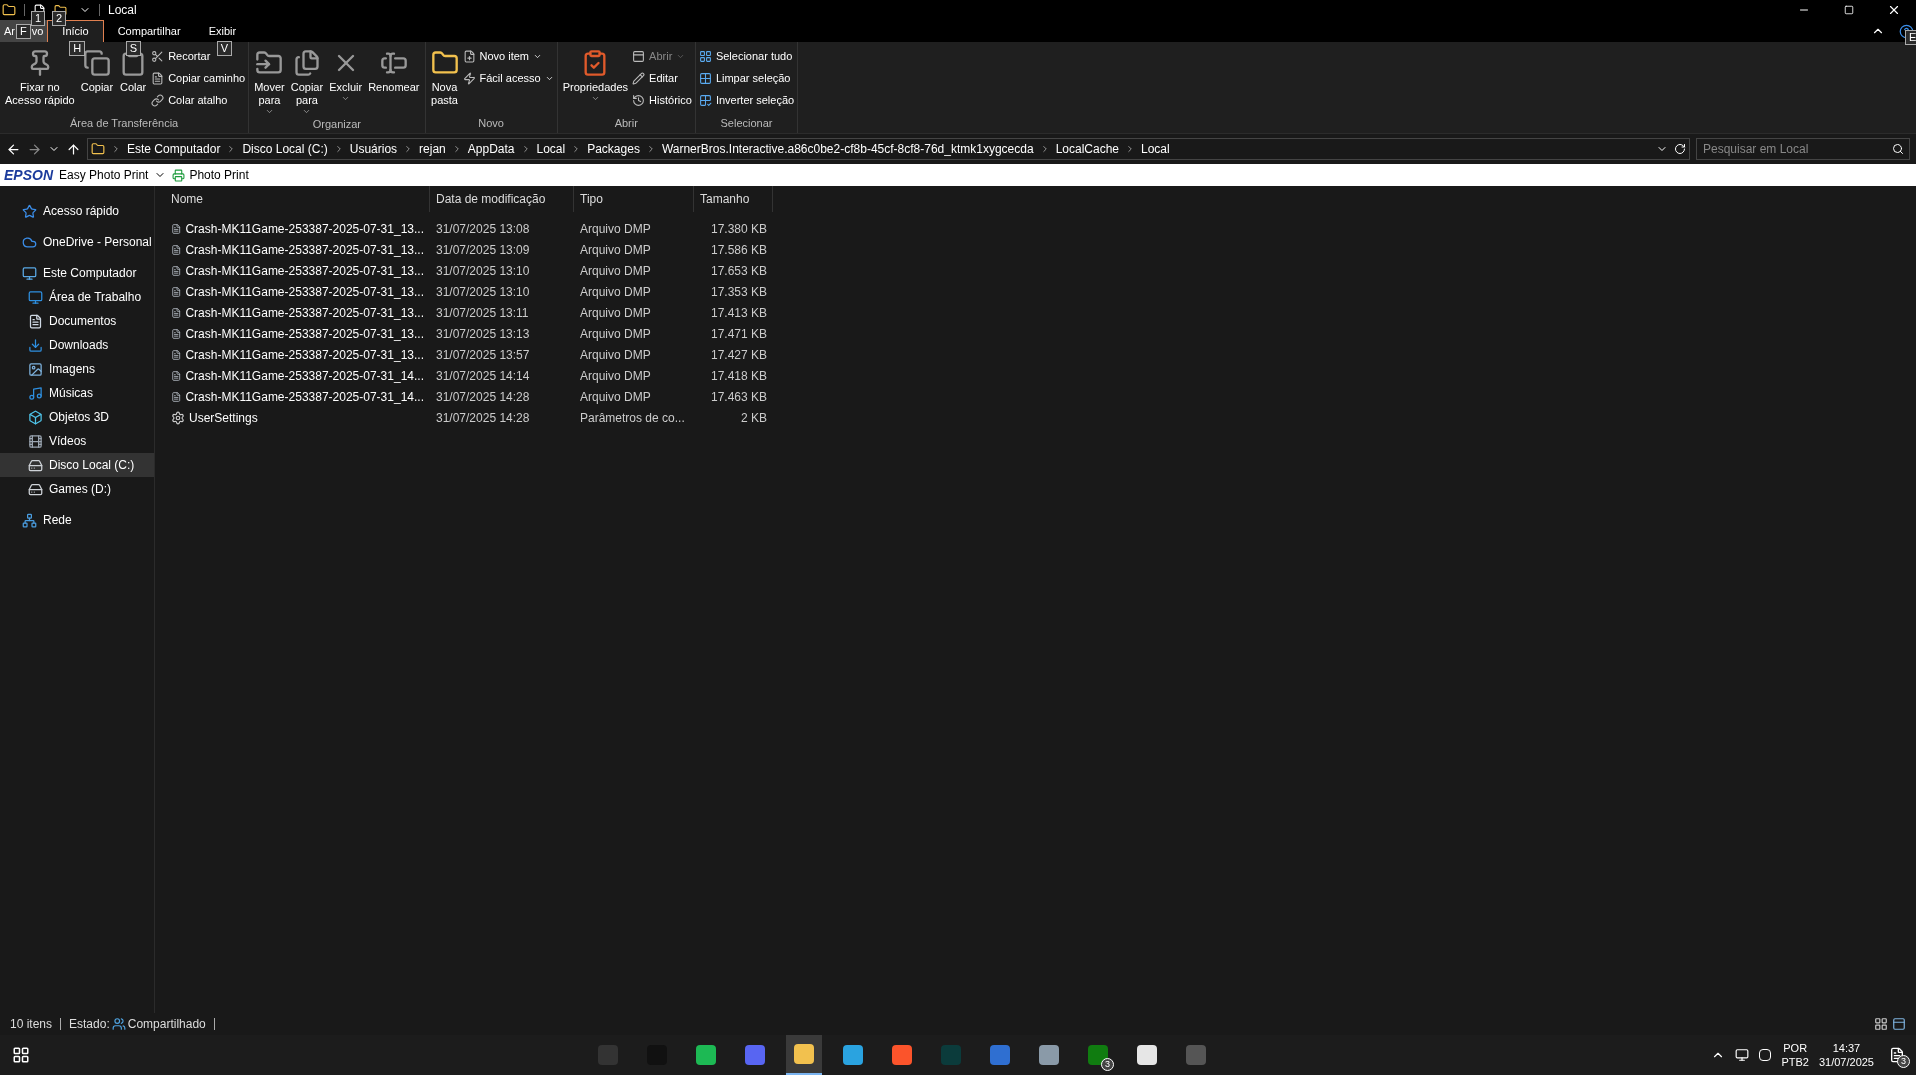 The image size is (1916, 1075). Describe the element at coordinates (104, 175) in the screenshot. I see `app-label: Easy Photo Print` at that location.